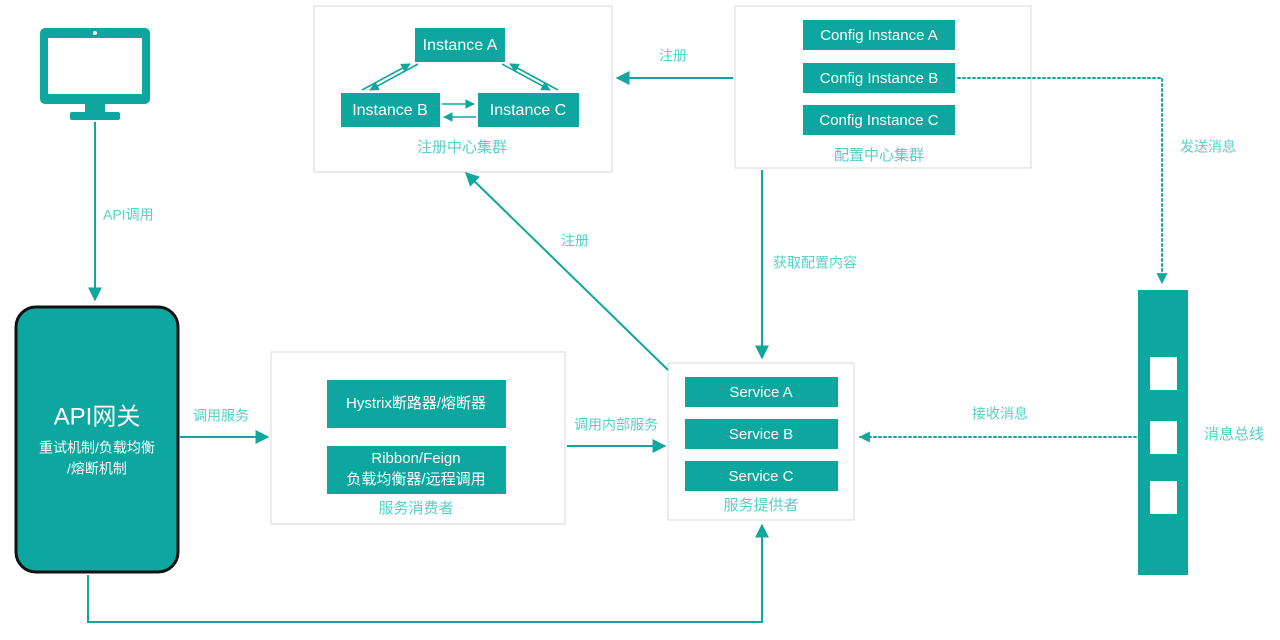  What do you see at coordinates (97, 448) in the screenshot?
I see `api-gateway-subtitle-line1: 重试机制/负载均衡` at bounding box center [97, 448].